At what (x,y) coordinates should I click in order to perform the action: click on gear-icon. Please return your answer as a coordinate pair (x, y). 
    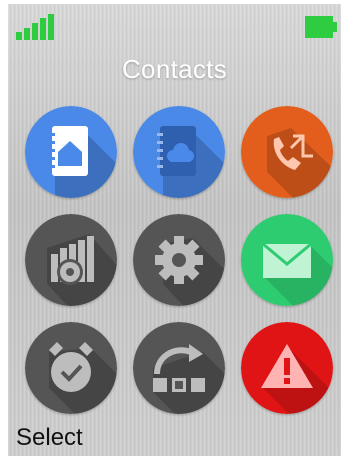
    Looking at the image, I should click on (179, 260).